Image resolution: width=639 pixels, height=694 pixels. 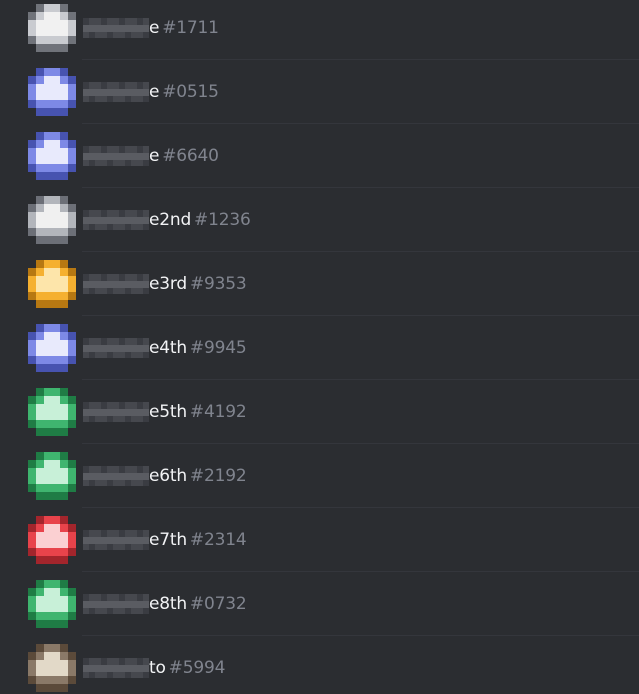 What do you see at coordinates (168, 412) in the screenshot?
I see `member-name-suffix: e5th` at bounding box center [168, 412].